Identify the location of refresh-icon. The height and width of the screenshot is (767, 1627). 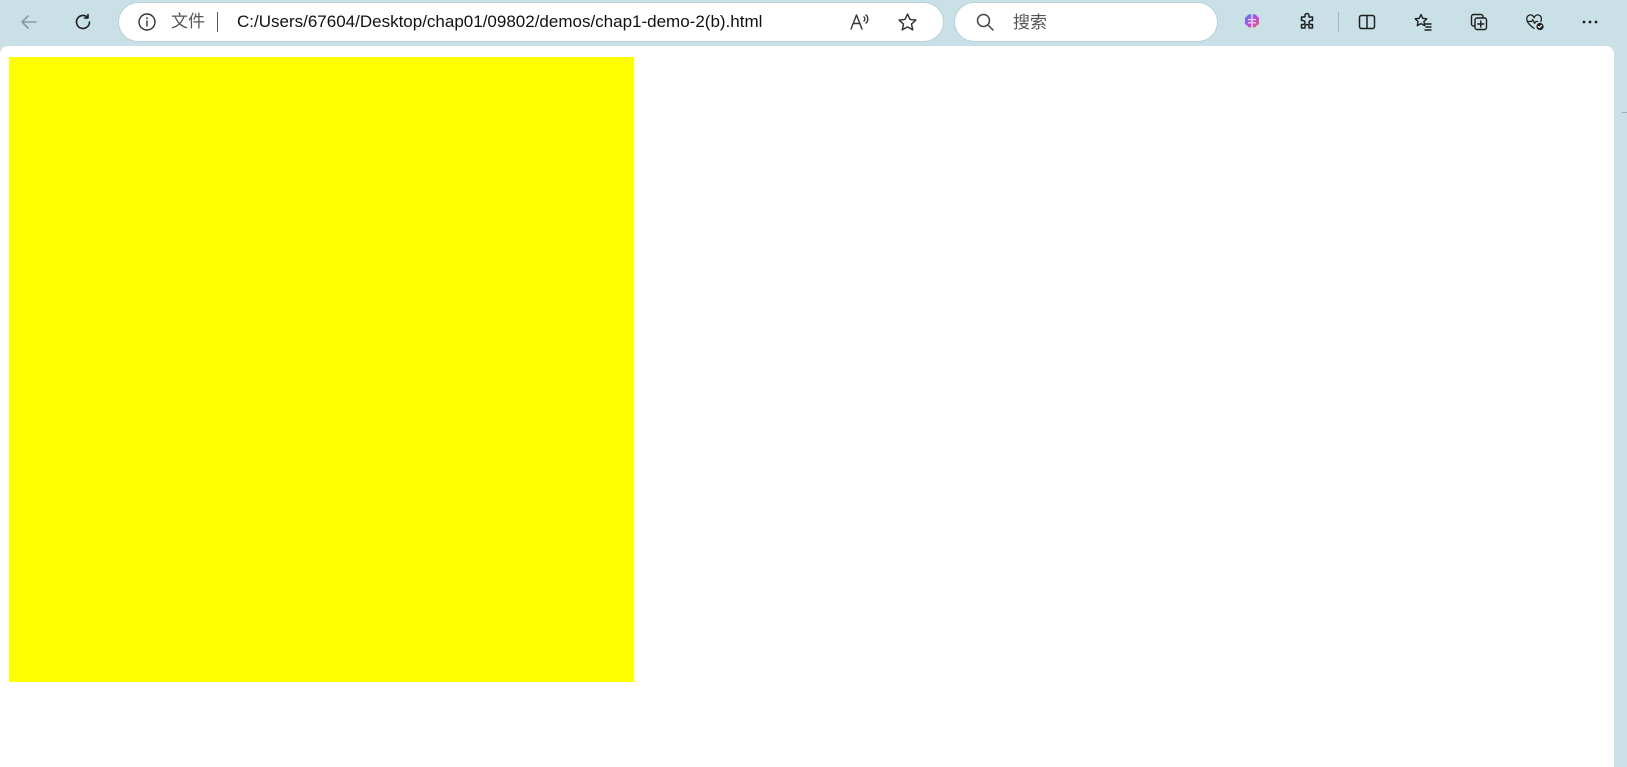
(83, 21).